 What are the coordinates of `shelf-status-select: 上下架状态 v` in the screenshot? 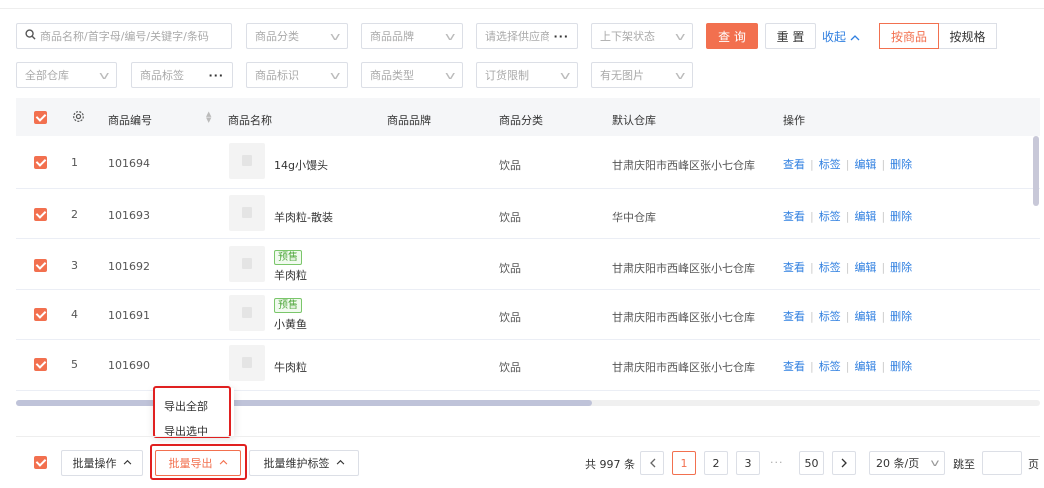 It's located at (642, 36).